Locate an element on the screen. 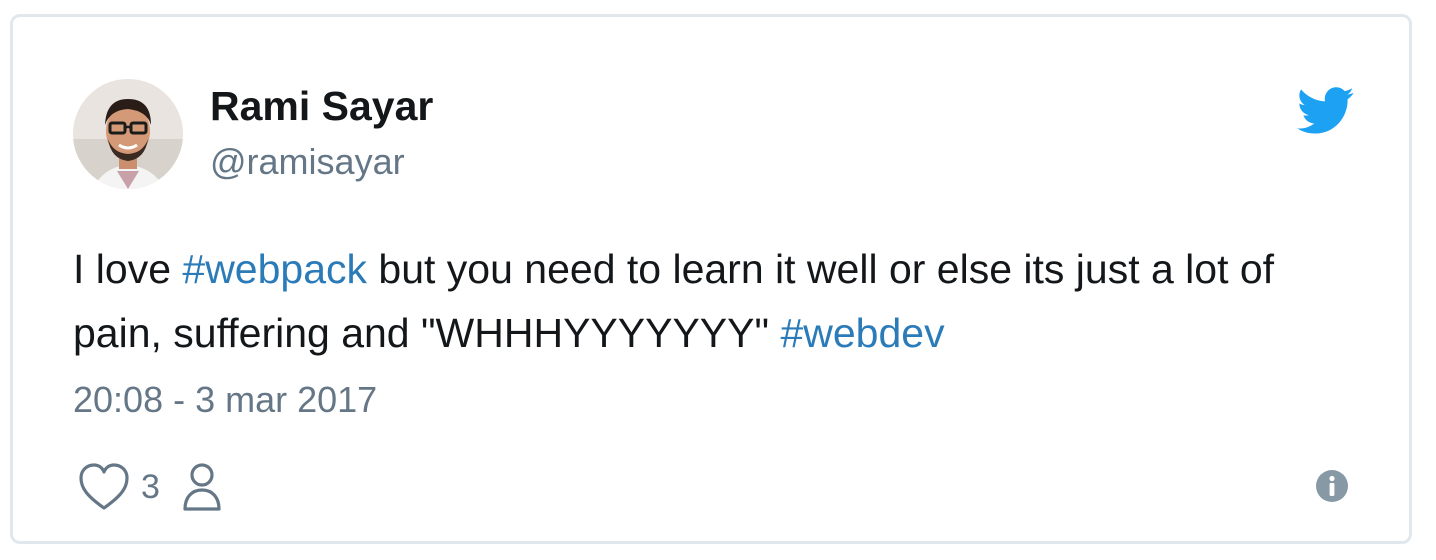 The width and height of the screenshot is (1436, 560). tweet-text-segment: I love is located at coordinates (128, 269).